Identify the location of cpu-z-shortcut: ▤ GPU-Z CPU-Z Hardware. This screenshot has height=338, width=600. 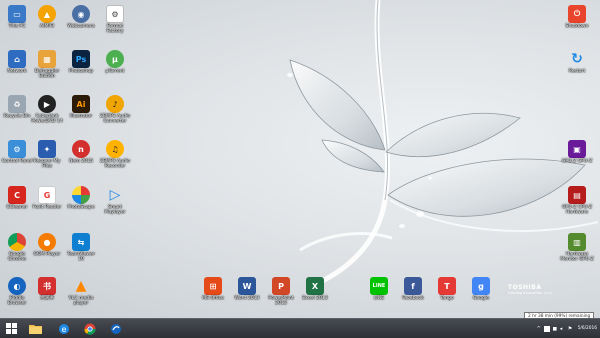
(577, 200).